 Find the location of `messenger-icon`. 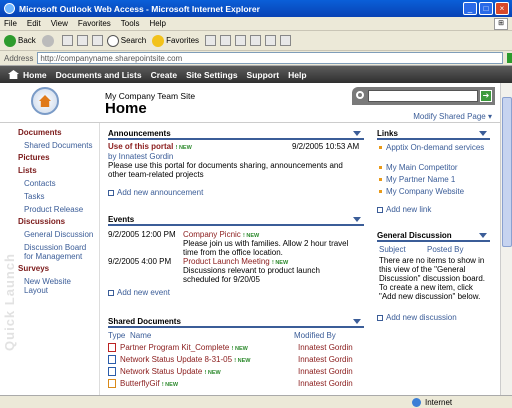

messenger-icon is located at coordinates (271, 40).